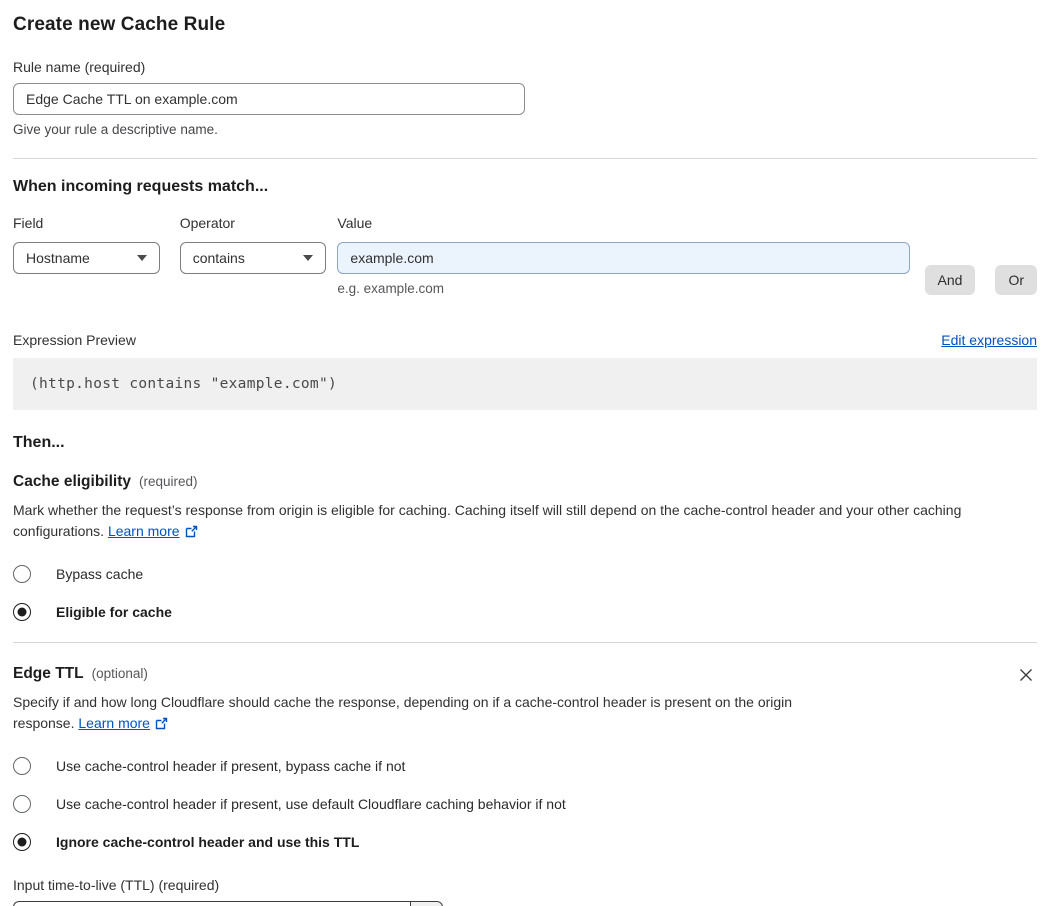 The image size is (1058, 906). What do you see at coordinates (119, 24) in the screenshot?
I see `page-title: Create new Cache Rule` at bounding box center [119, 24].